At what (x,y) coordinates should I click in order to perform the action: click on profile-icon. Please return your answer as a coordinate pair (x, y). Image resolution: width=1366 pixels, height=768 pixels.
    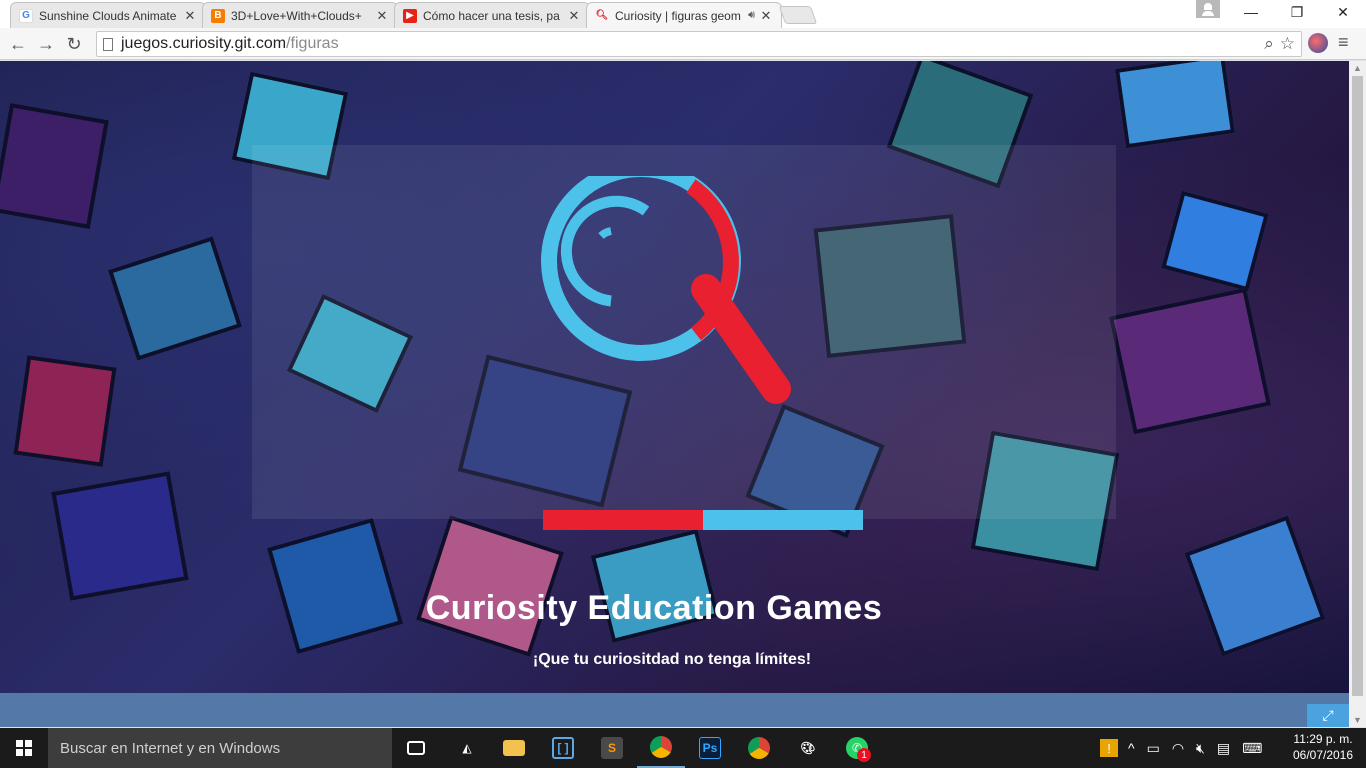
    Looking at the image, I should click on (1208, 9).